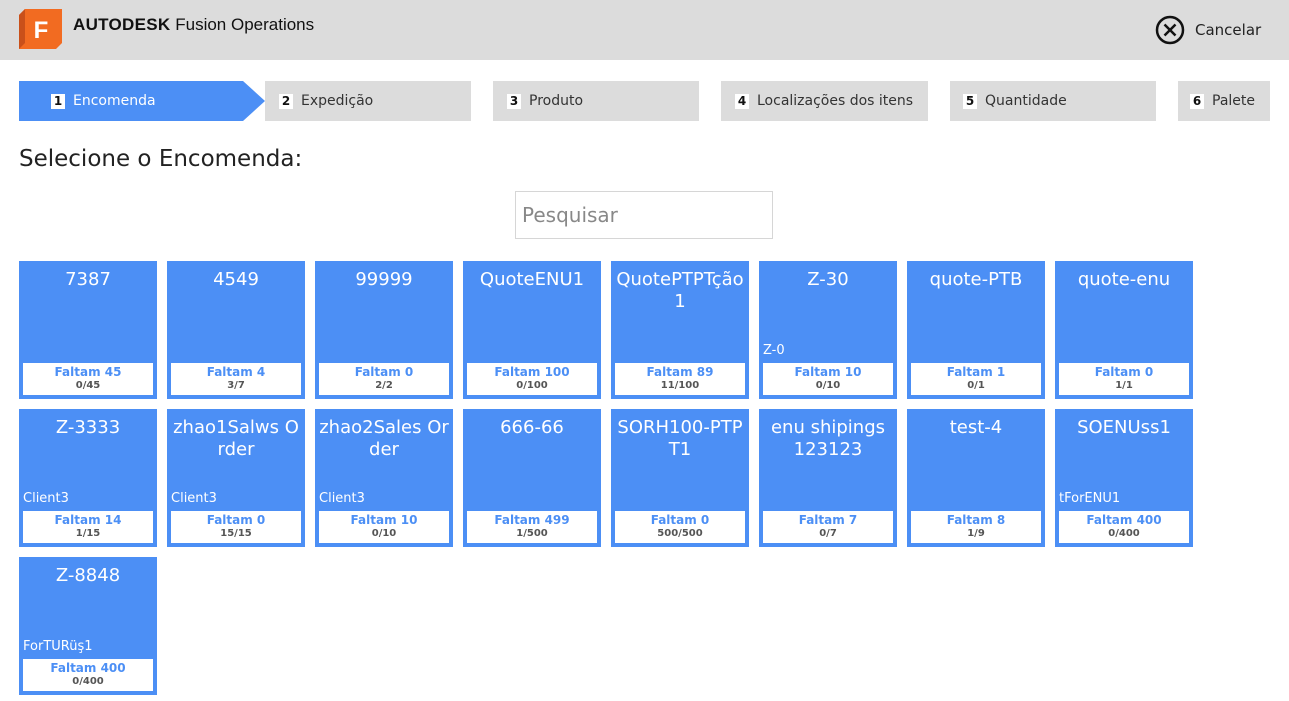  Describe the element at coordinates (1224, 101) in the screenshot. I see `step-palete: 6 Palete` at that location.